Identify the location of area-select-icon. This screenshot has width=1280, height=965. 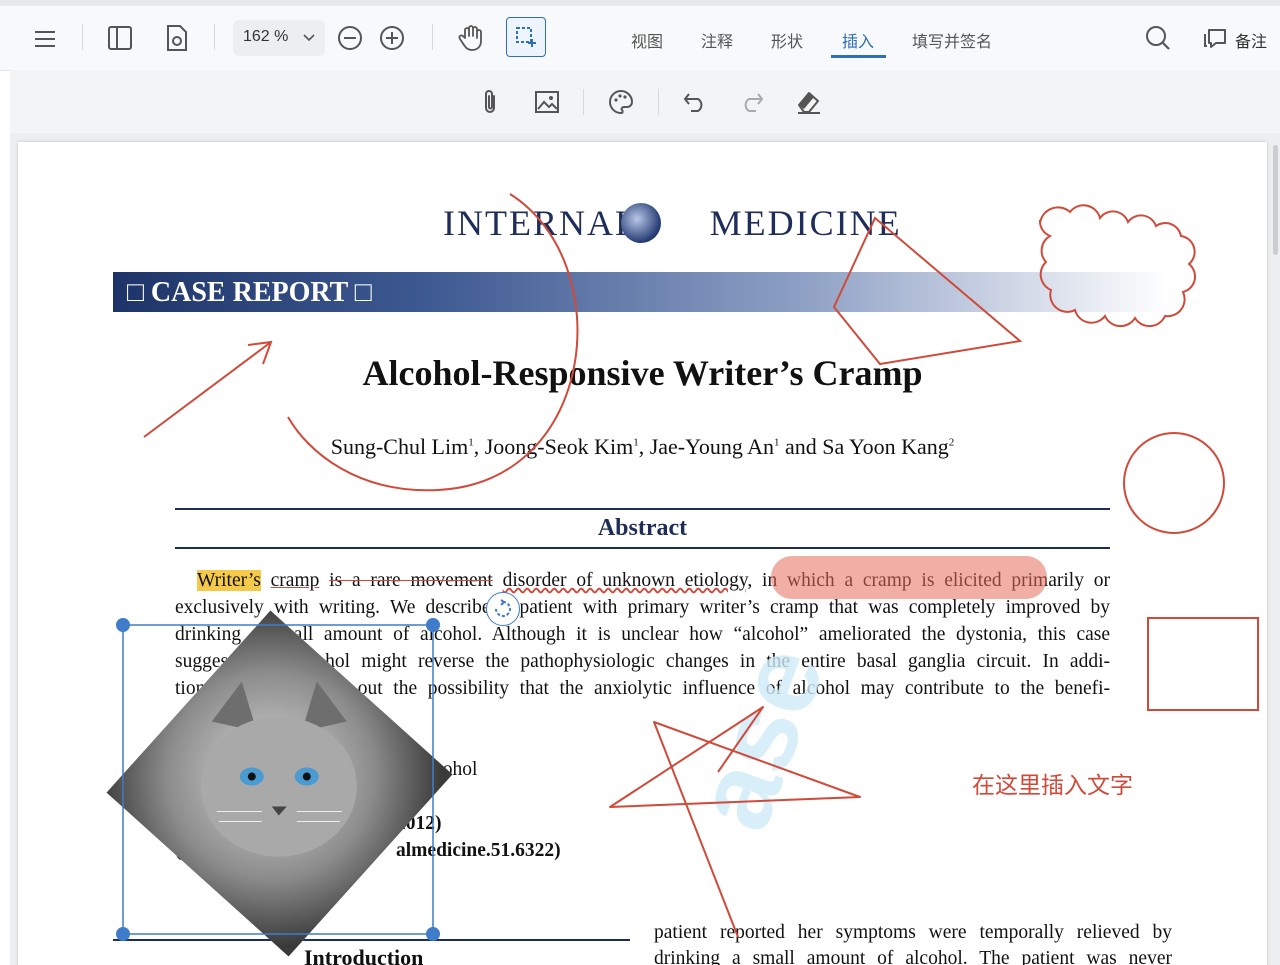
(526, 37).